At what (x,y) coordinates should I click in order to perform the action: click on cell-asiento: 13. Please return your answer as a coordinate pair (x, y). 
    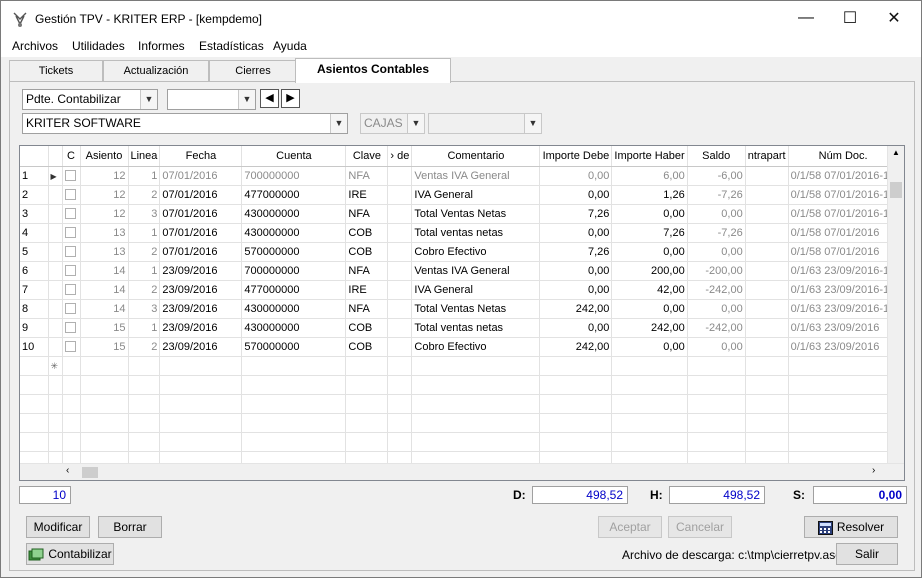
    Looking at the image, I should click on (104, 233).